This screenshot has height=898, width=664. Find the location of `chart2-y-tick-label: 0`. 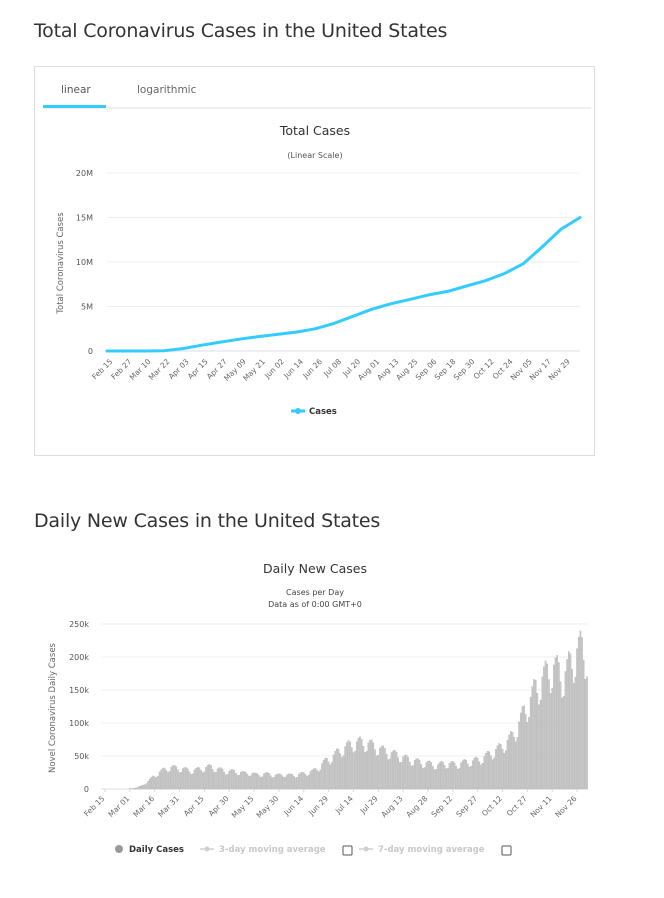

chart2-y-tick-label: 0 is located at coordinates (86, 789).